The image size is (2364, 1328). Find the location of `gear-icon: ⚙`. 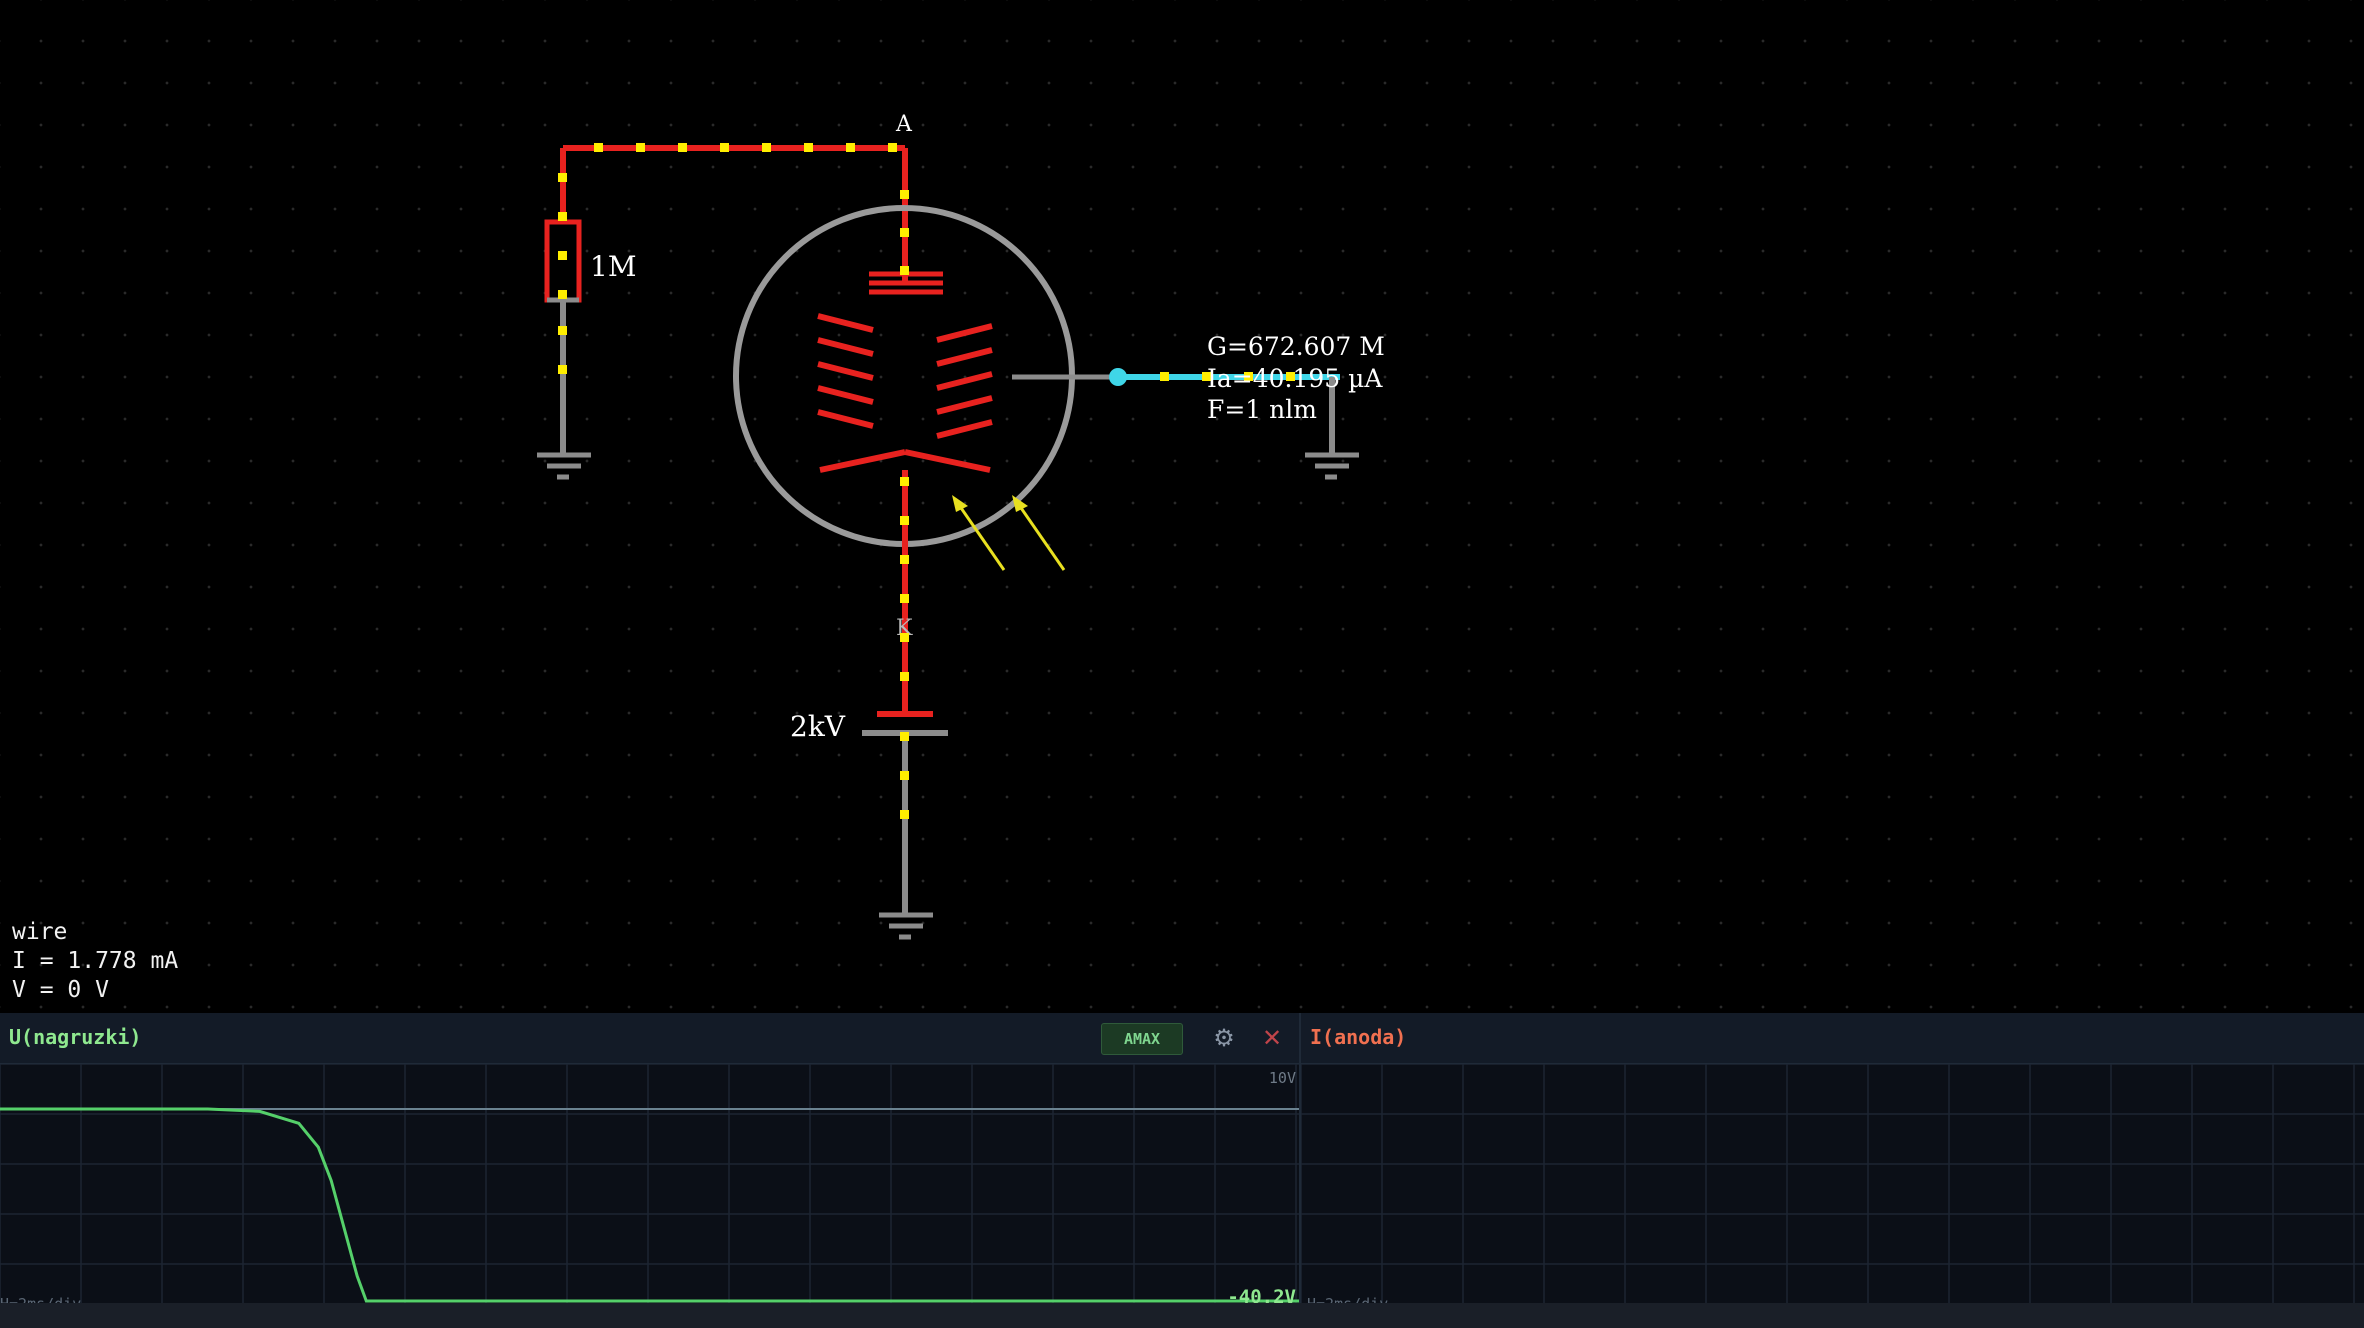

gear-icon: ⚙ is located at coordinates (1224, 1038).